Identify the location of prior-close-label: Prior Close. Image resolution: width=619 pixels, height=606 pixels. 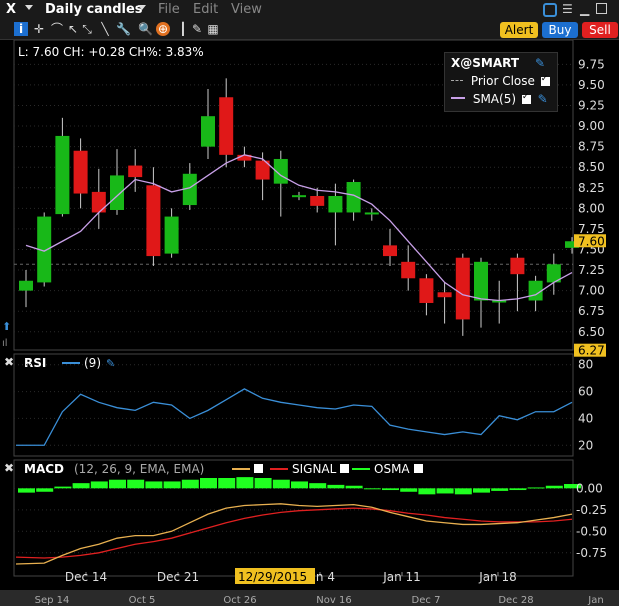
(502, 81).